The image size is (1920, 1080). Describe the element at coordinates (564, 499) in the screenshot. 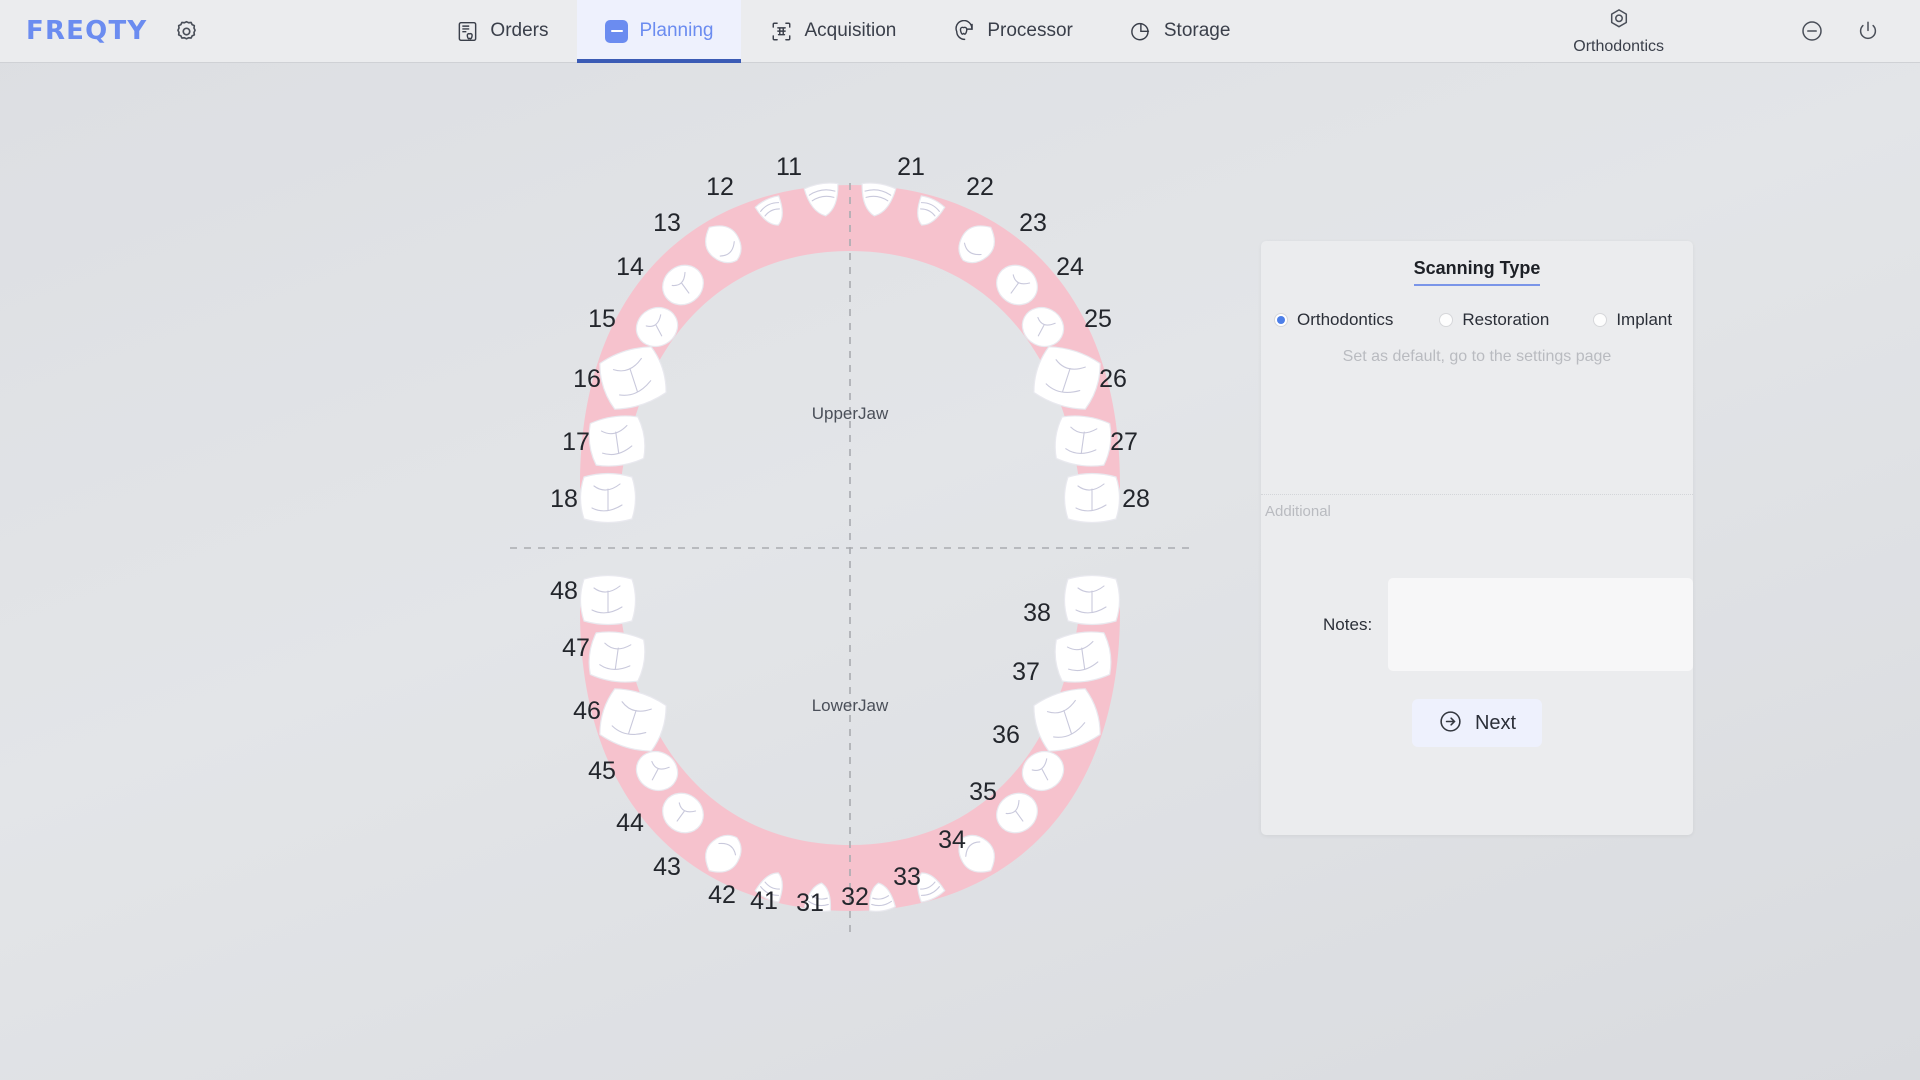

I see `tooth-number-18: 18` at that location.